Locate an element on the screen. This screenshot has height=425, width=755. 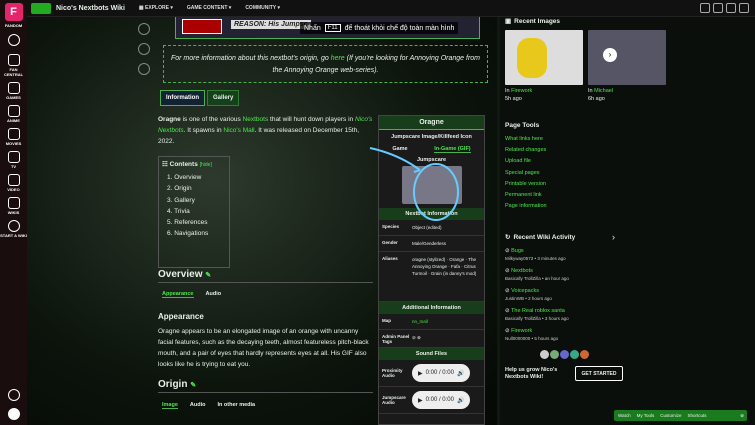
tool-link: What links here is located at coordinates (526, 139).